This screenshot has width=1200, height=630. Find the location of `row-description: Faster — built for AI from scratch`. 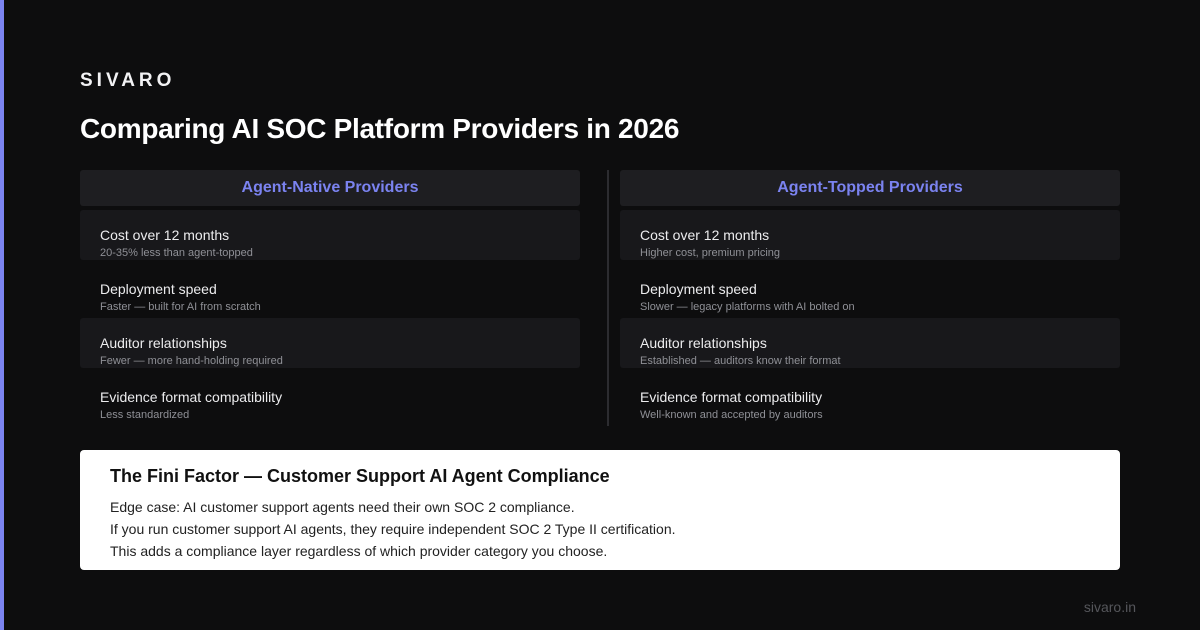

row-description: Faster — built for AI from scratch is located at coordinates (180, 307).